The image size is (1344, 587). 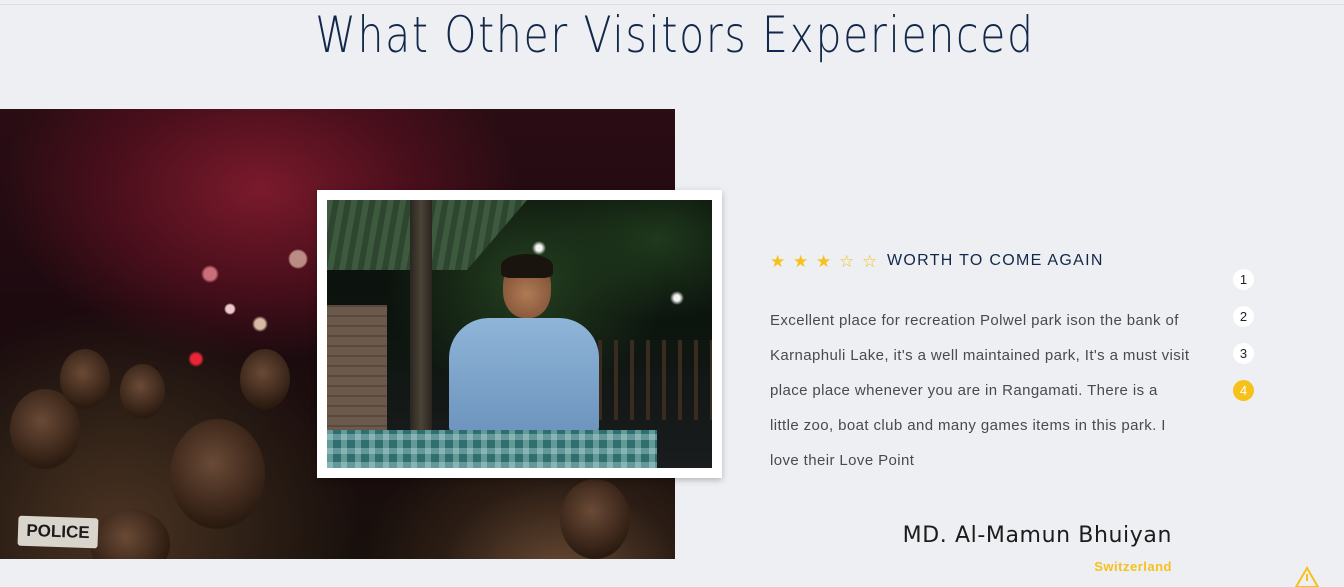 I want to click on pager-item-4: 4, so click(x=1243, y=390).